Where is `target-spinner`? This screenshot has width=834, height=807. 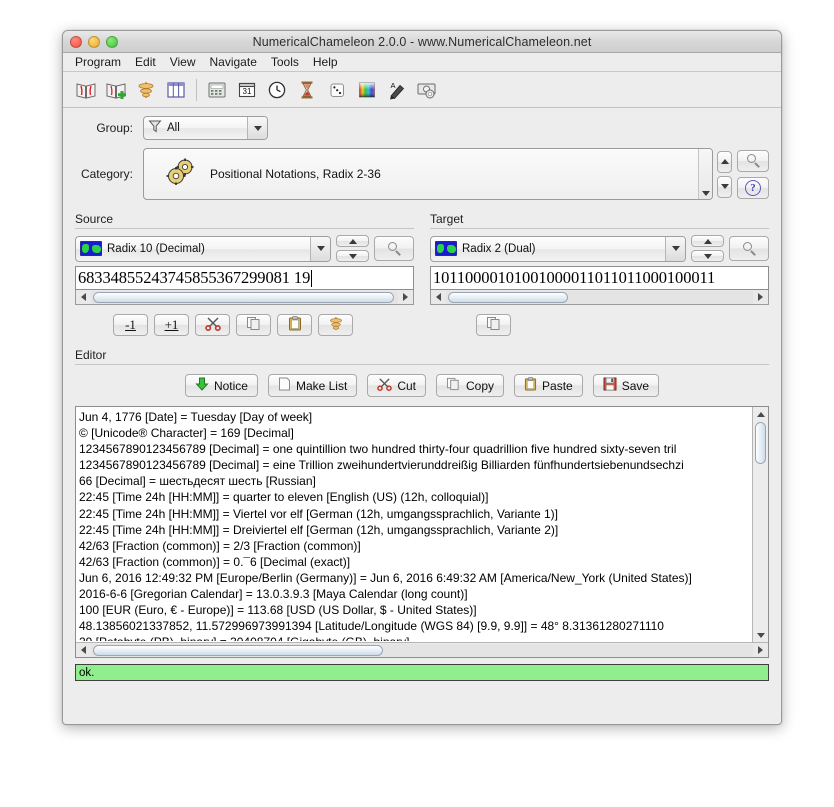
target-spinner is located at coordinates (707, 248).